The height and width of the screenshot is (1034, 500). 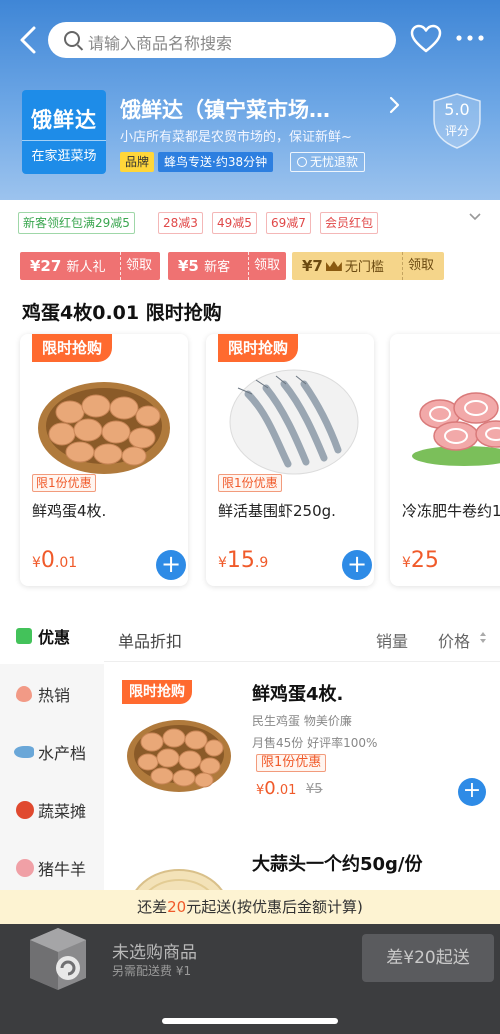 I want to click on coupon-new-customer: ¥5 新客 领取, so click(x=227, y=266).